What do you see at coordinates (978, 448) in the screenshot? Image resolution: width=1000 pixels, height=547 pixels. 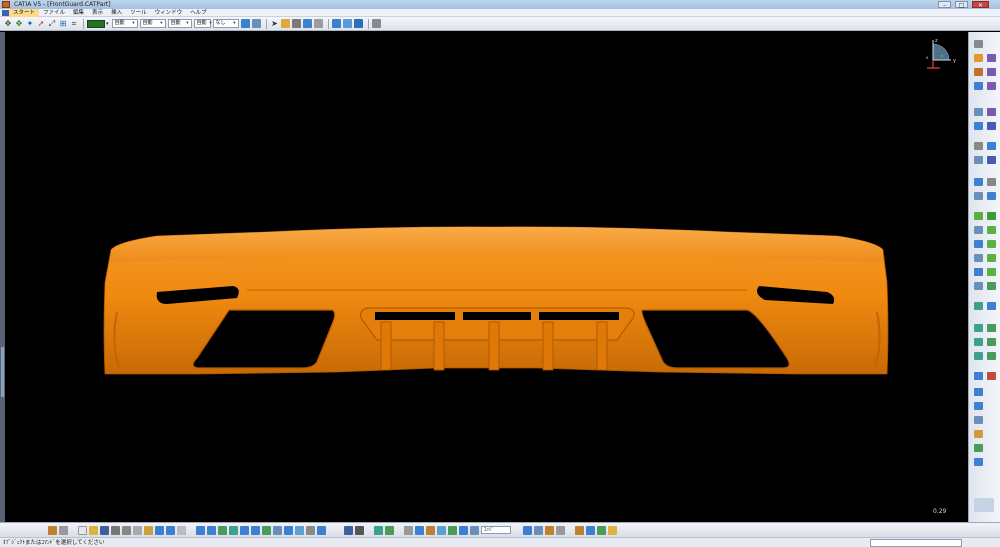 I see `formula-icon` at bounding box center [978, 448].